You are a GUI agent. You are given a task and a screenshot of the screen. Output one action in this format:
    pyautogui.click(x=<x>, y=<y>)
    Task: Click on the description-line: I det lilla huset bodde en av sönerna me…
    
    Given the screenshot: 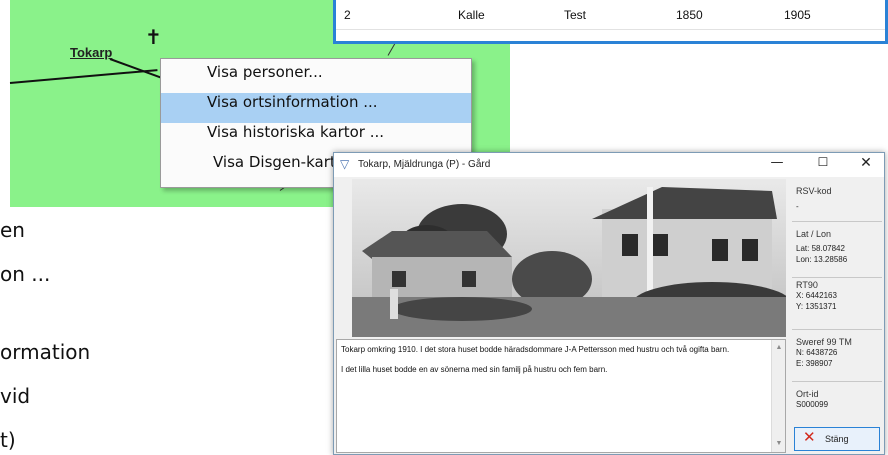 What is the action you would take?
    pyautogui.click(x=474, y=369)
    